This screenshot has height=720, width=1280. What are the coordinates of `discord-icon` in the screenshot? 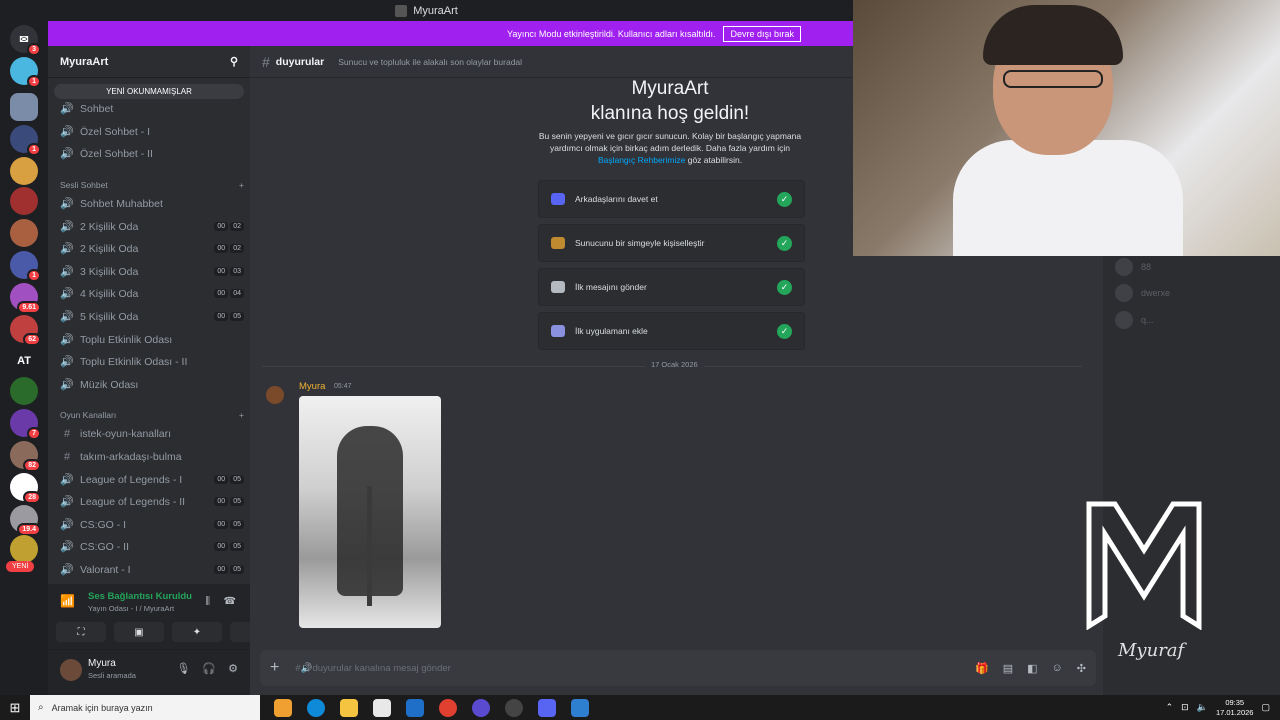 It's located at (547, 707).